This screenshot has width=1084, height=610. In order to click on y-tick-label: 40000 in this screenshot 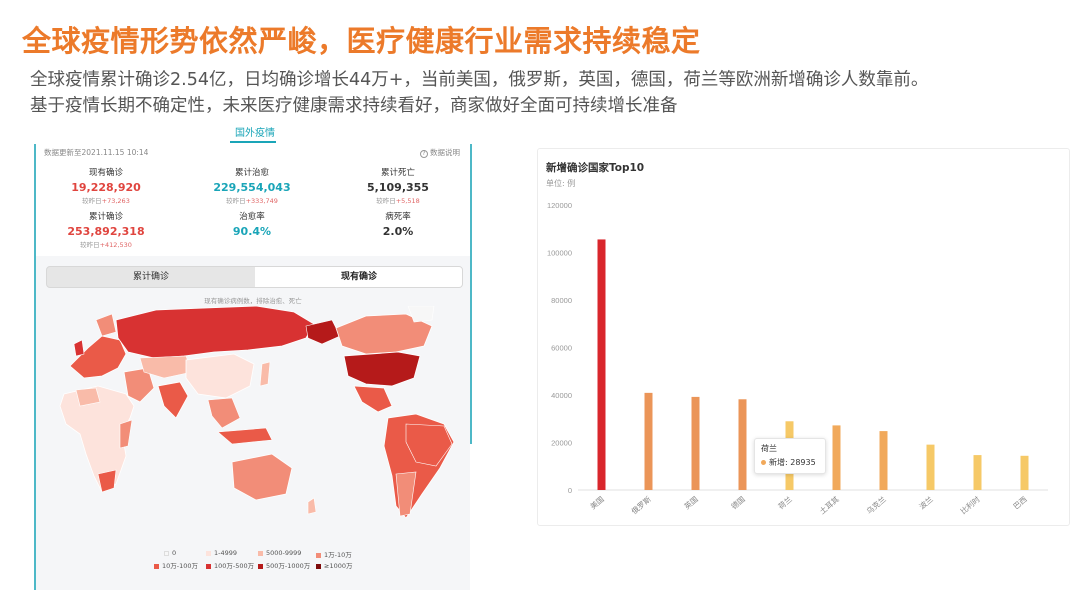, I will do `click(561, 395)`.